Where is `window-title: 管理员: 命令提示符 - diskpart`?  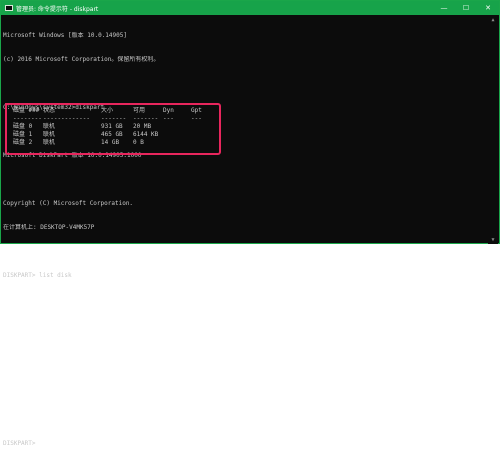 window-title: 管理员: 命令提示符 - diskpart is located at coordinates (57, 9).